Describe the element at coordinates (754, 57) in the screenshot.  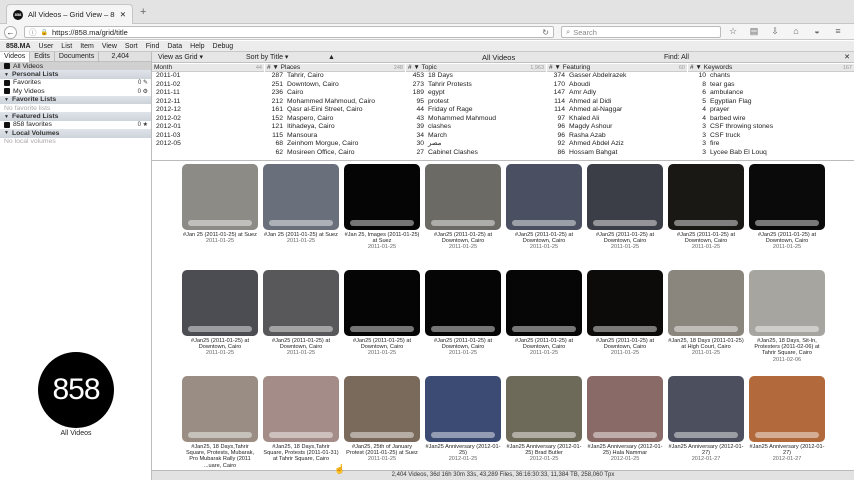
I see `find-select: Find: All` at that location.